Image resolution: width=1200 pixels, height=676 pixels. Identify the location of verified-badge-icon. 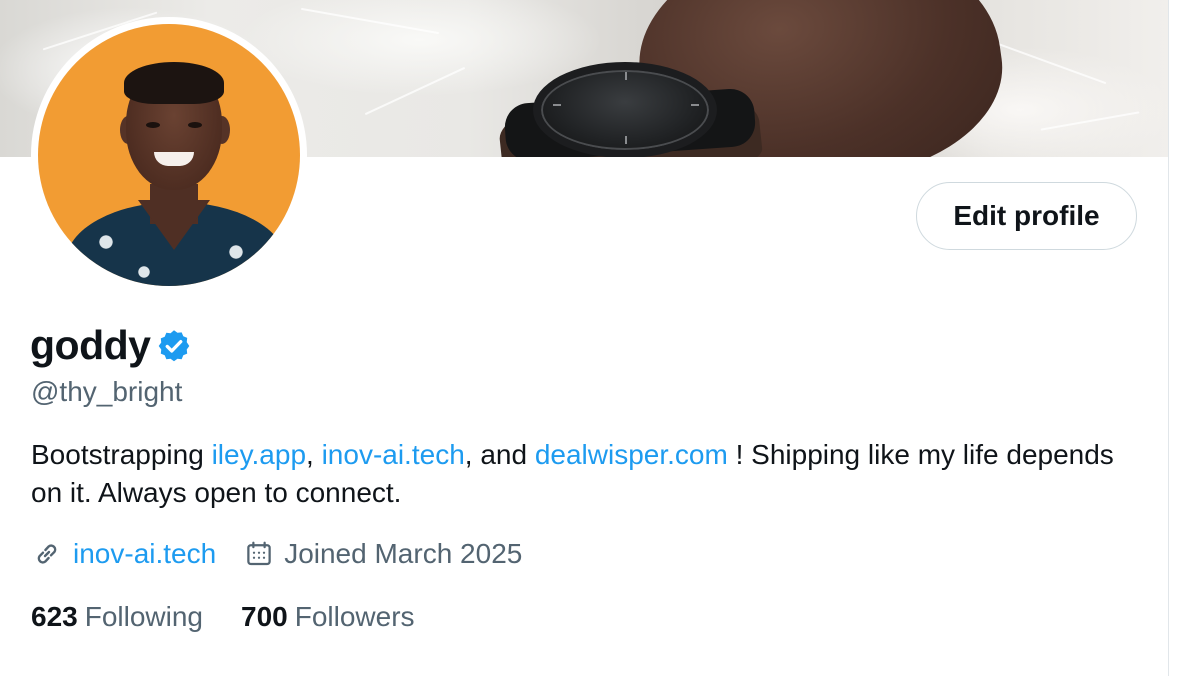
(174, 346).